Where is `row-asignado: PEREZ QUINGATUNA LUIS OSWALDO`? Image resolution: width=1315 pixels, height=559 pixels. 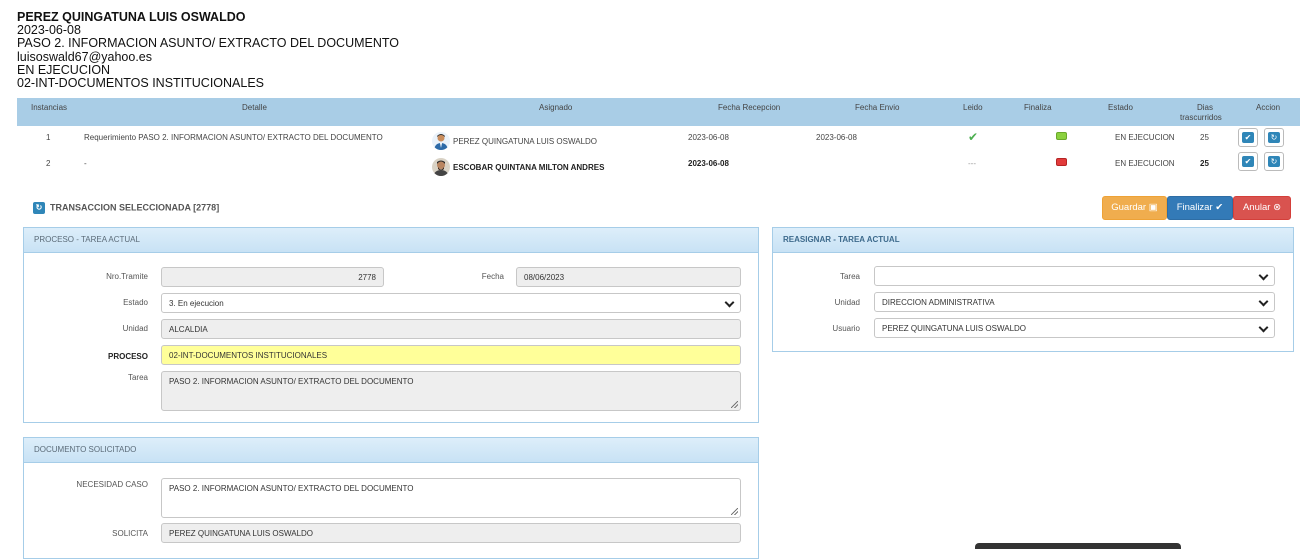 row-asignado: PEREZ QUINGATUNA LUIS OSWALDO is located at coordinates (525, 141).